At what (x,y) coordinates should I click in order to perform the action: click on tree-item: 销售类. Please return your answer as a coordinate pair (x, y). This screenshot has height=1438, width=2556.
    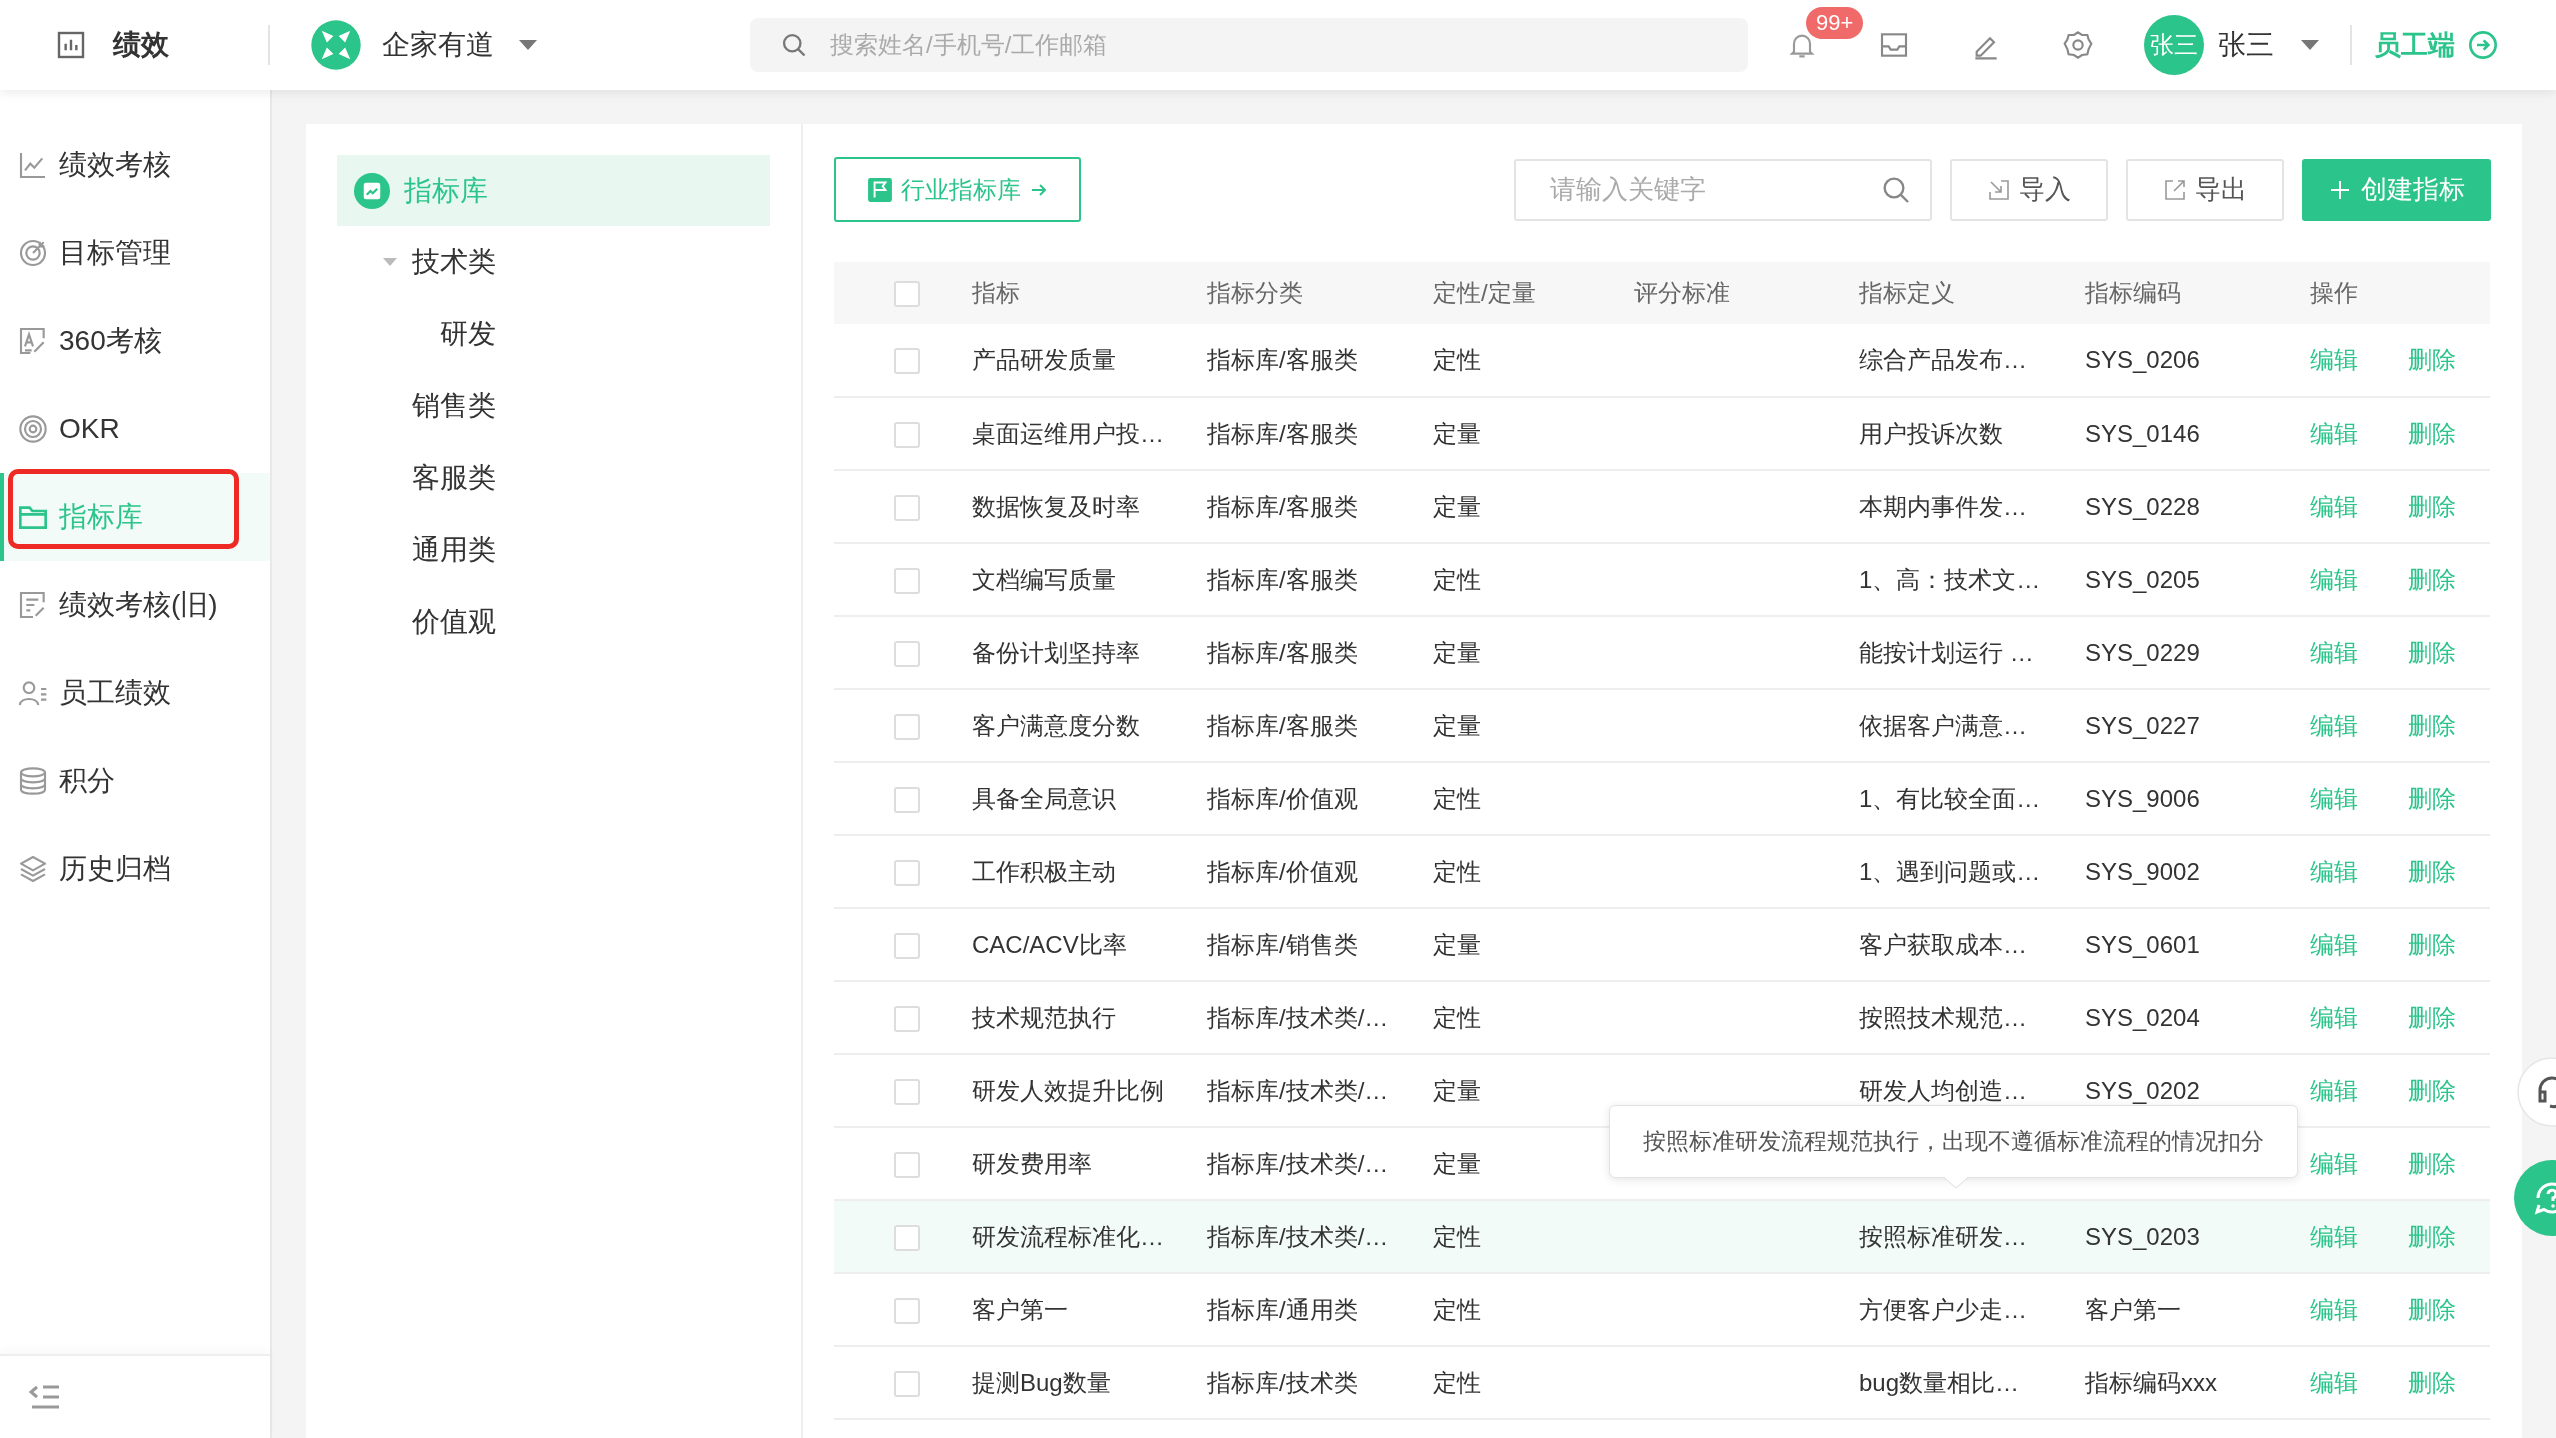
    Looking at the image, I should click on (553, 406).